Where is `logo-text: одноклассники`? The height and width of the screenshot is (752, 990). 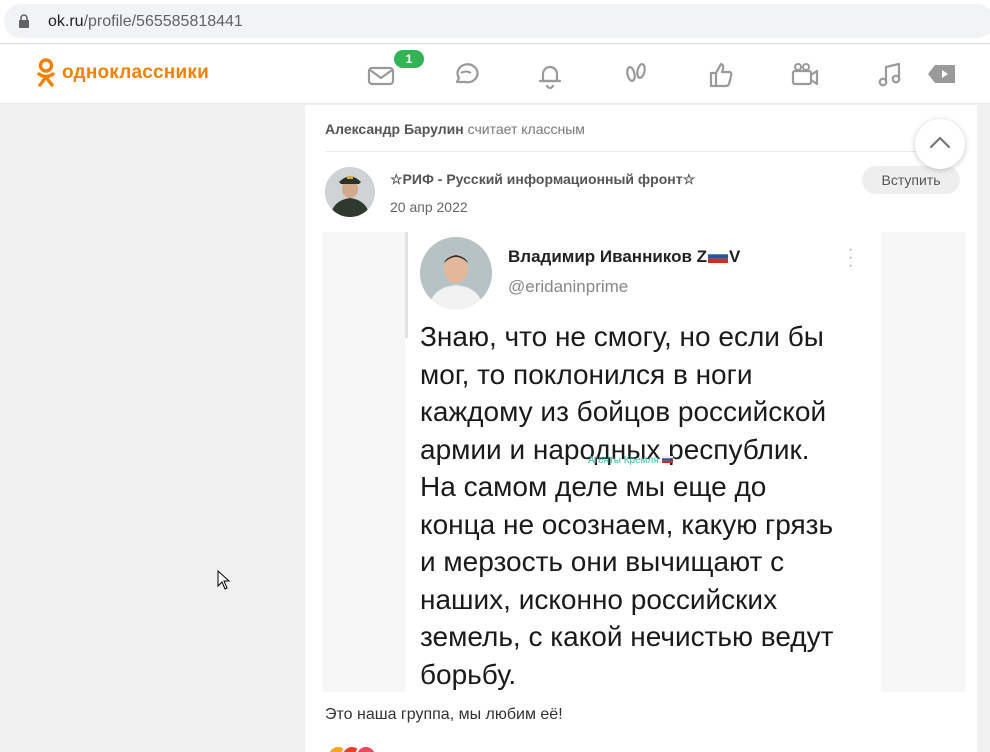 logo-text: одноклассники is located at coordinates (135, 72).